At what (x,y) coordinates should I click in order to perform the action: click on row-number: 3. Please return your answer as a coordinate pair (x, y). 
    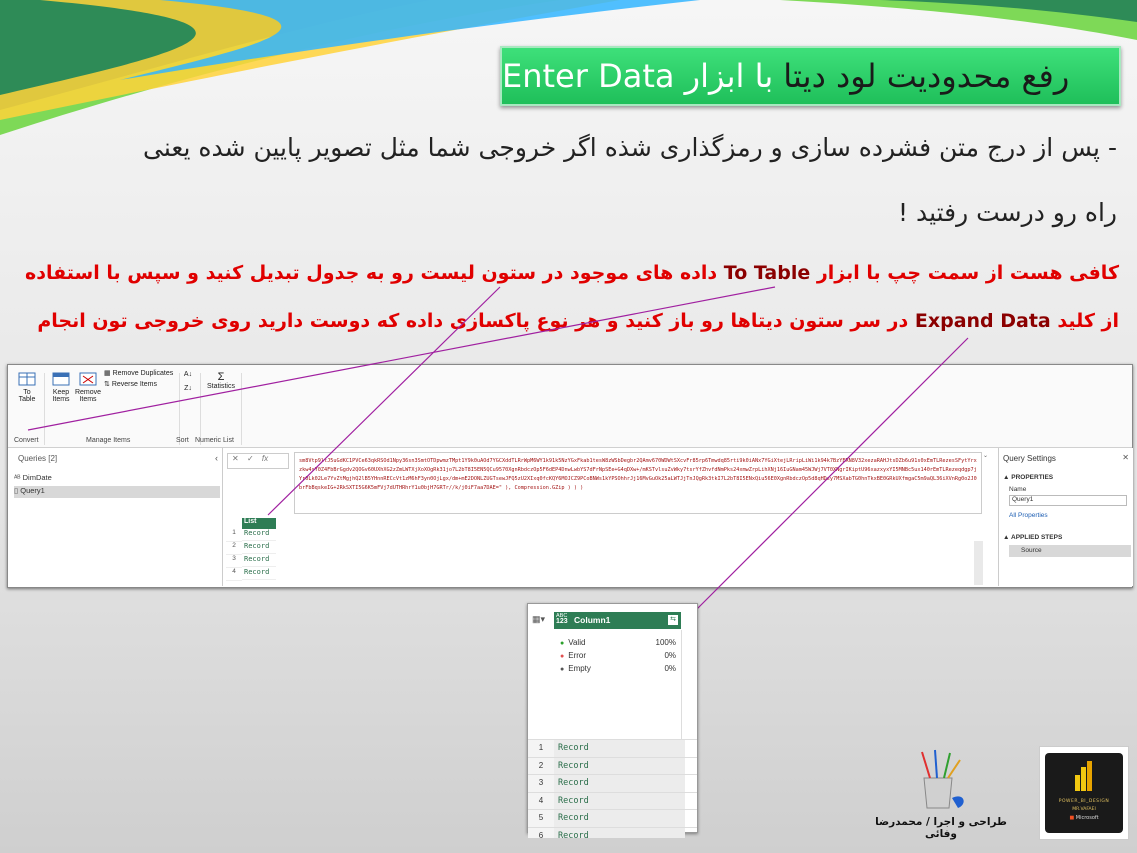
    Looking at the image, I should click on (541, 783).